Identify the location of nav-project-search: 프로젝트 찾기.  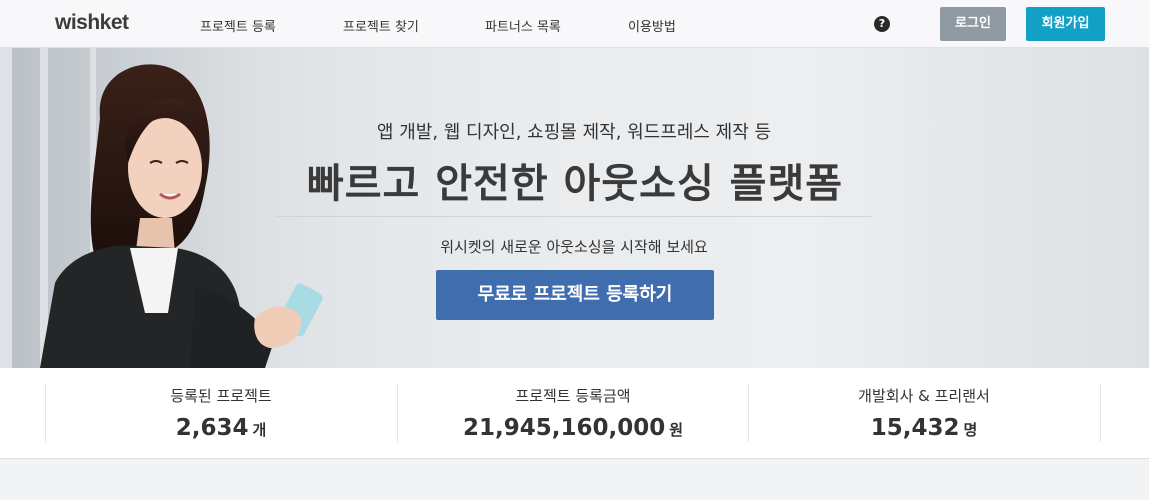
(381, 25).